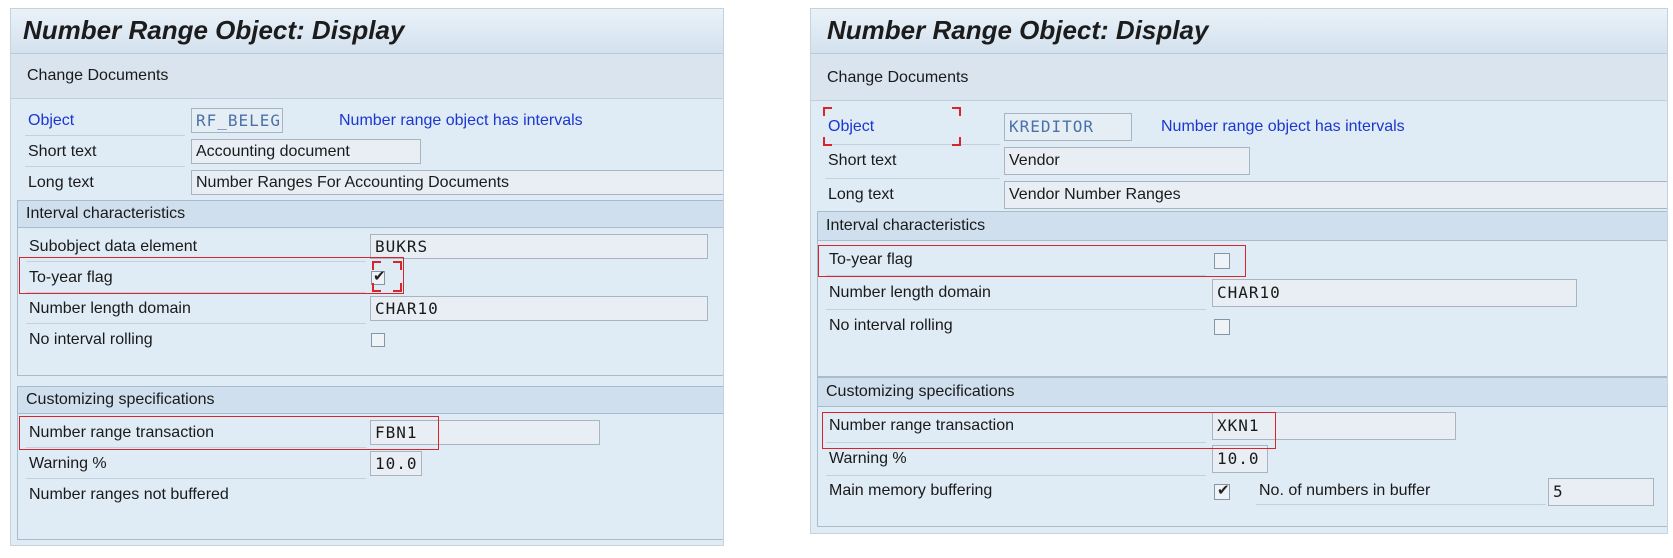  What do you see at coordinates (868, 458) in the screenshot?
I see `right-warning-label: Warning %` at bounding box center [868, 458].